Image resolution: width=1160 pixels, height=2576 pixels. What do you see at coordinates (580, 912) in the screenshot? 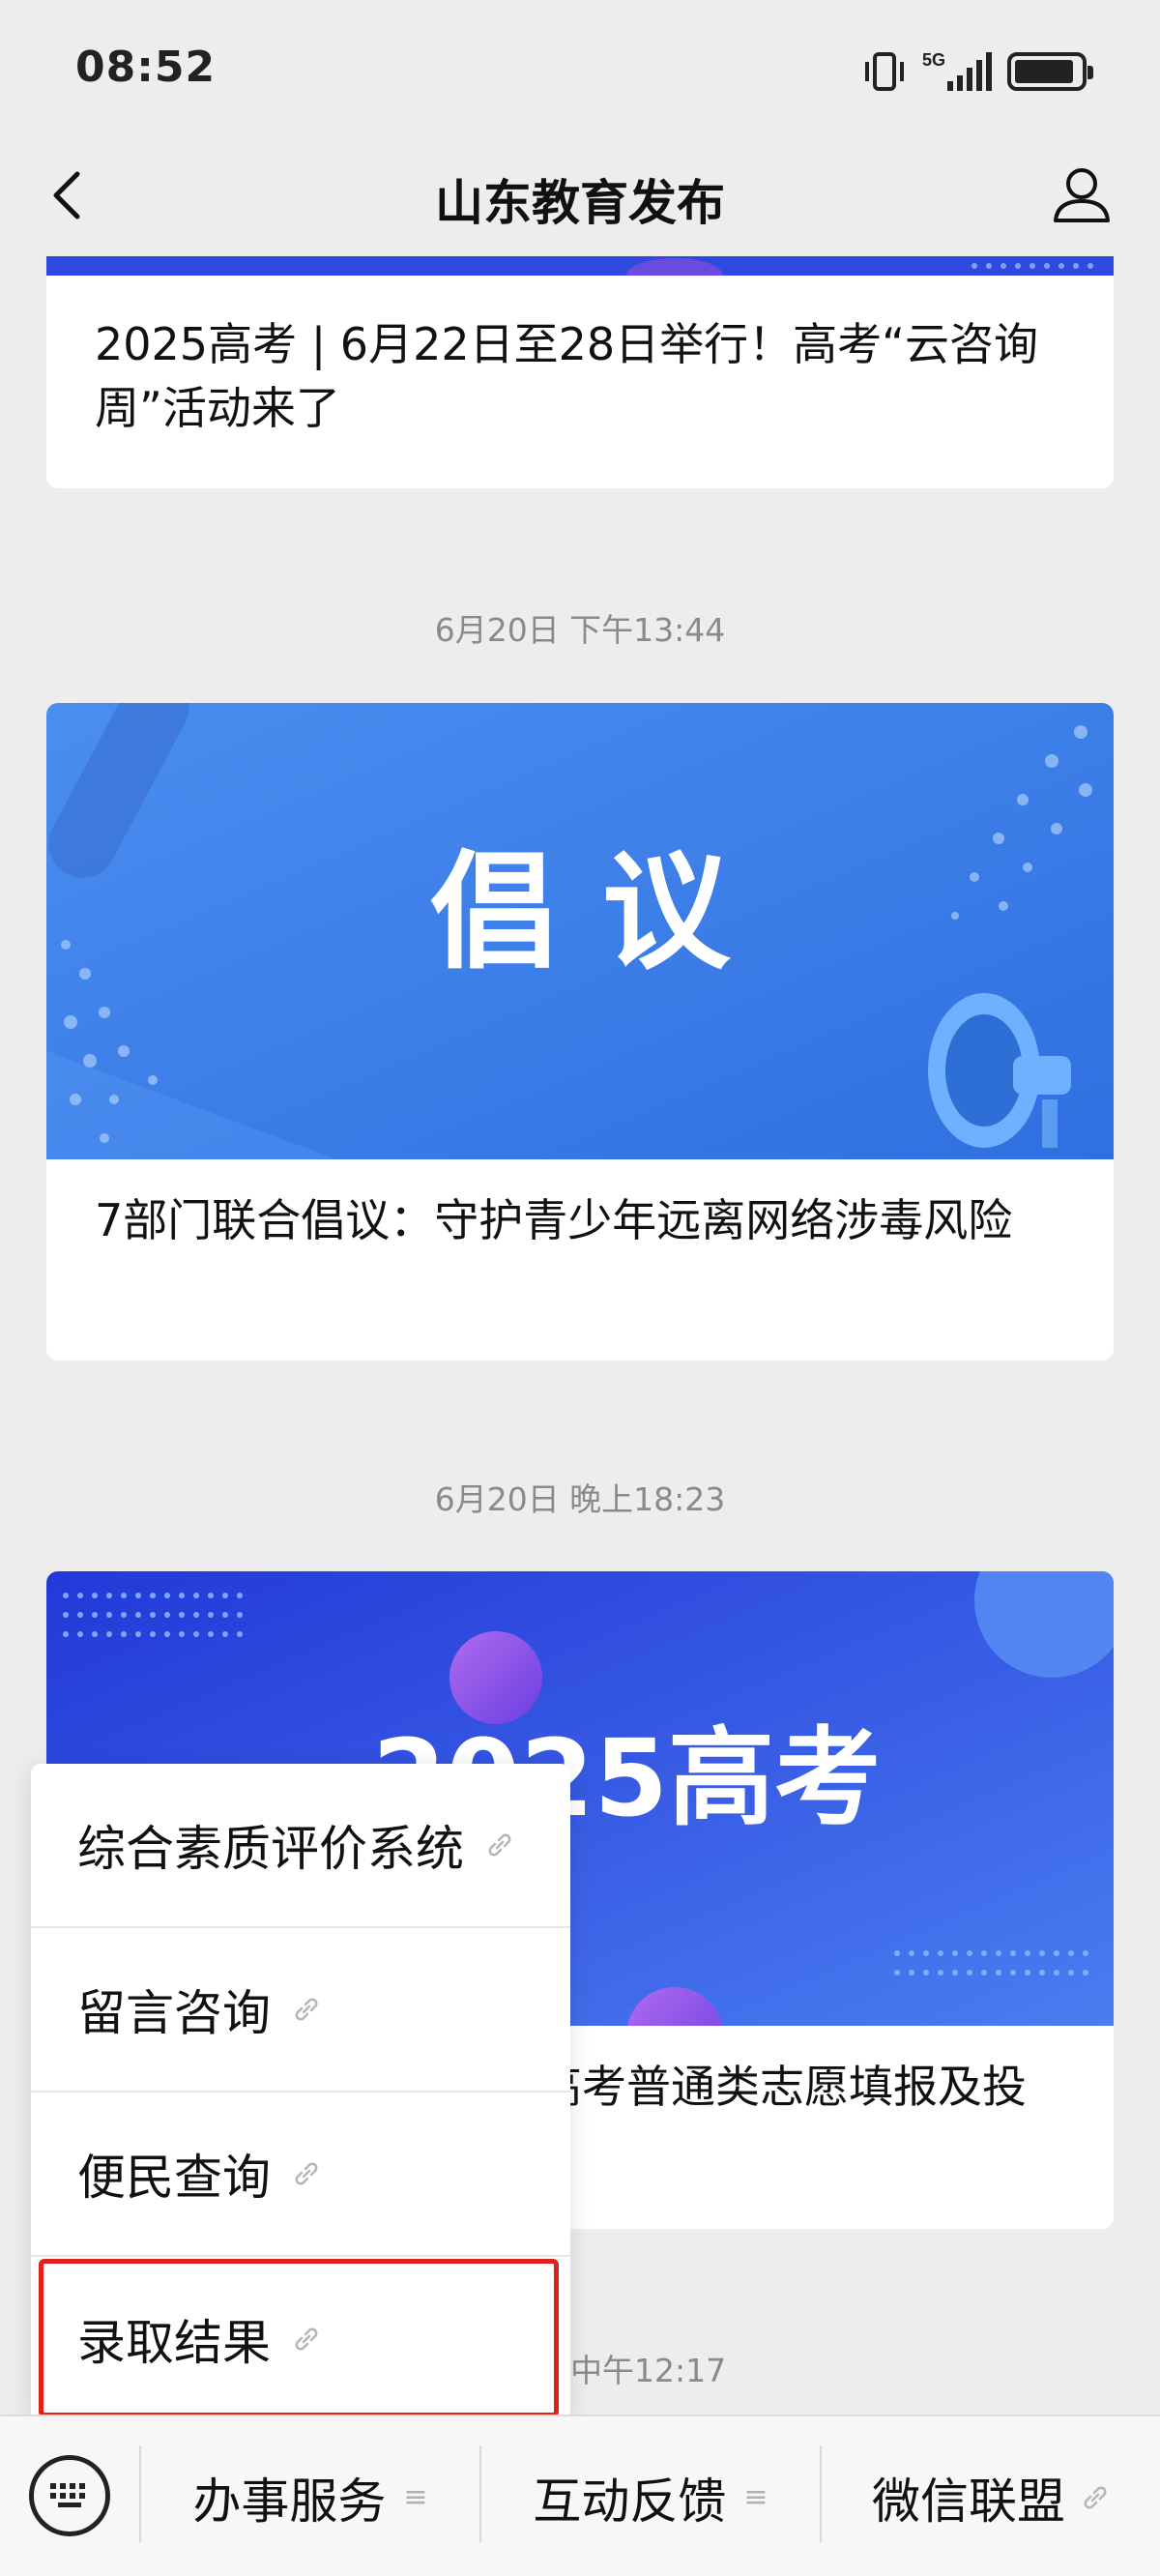
I see `banner-text: 倡 议` at bounding box center [580, 912].